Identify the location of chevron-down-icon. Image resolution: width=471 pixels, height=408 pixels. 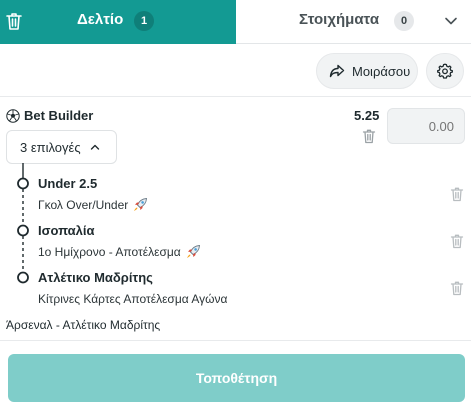
(451, 21).